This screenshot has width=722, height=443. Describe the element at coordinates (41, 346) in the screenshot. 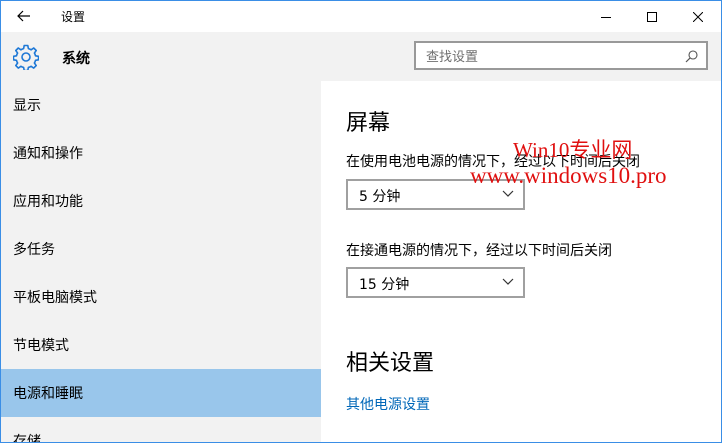

I see `sidebar-item-label: 节电模式` at that location.